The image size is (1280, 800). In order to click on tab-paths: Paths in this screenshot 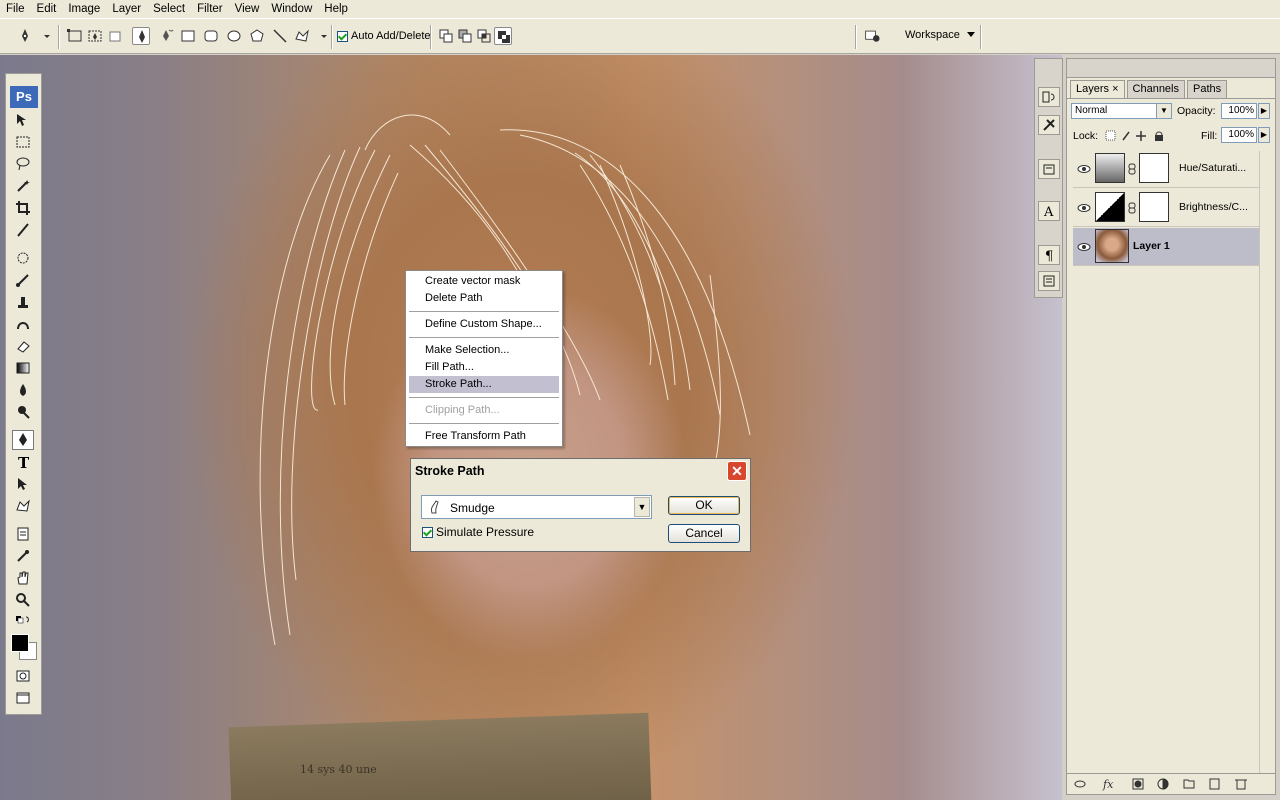, I will do `click(1207, 89)`.